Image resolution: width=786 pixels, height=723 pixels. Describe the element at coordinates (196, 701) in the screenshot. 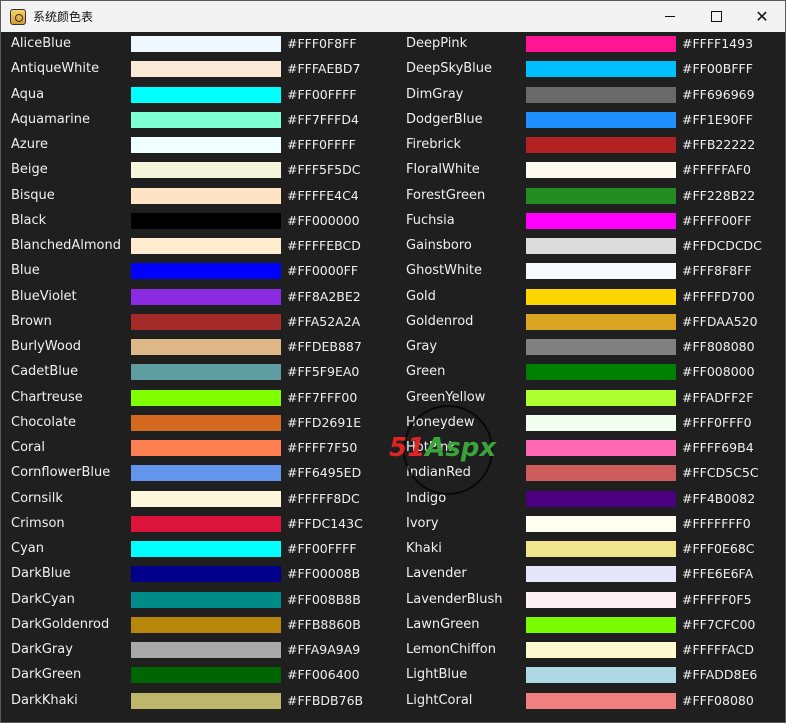

I see `color-row: DarkKhaki #FFBDB76B` at that location.